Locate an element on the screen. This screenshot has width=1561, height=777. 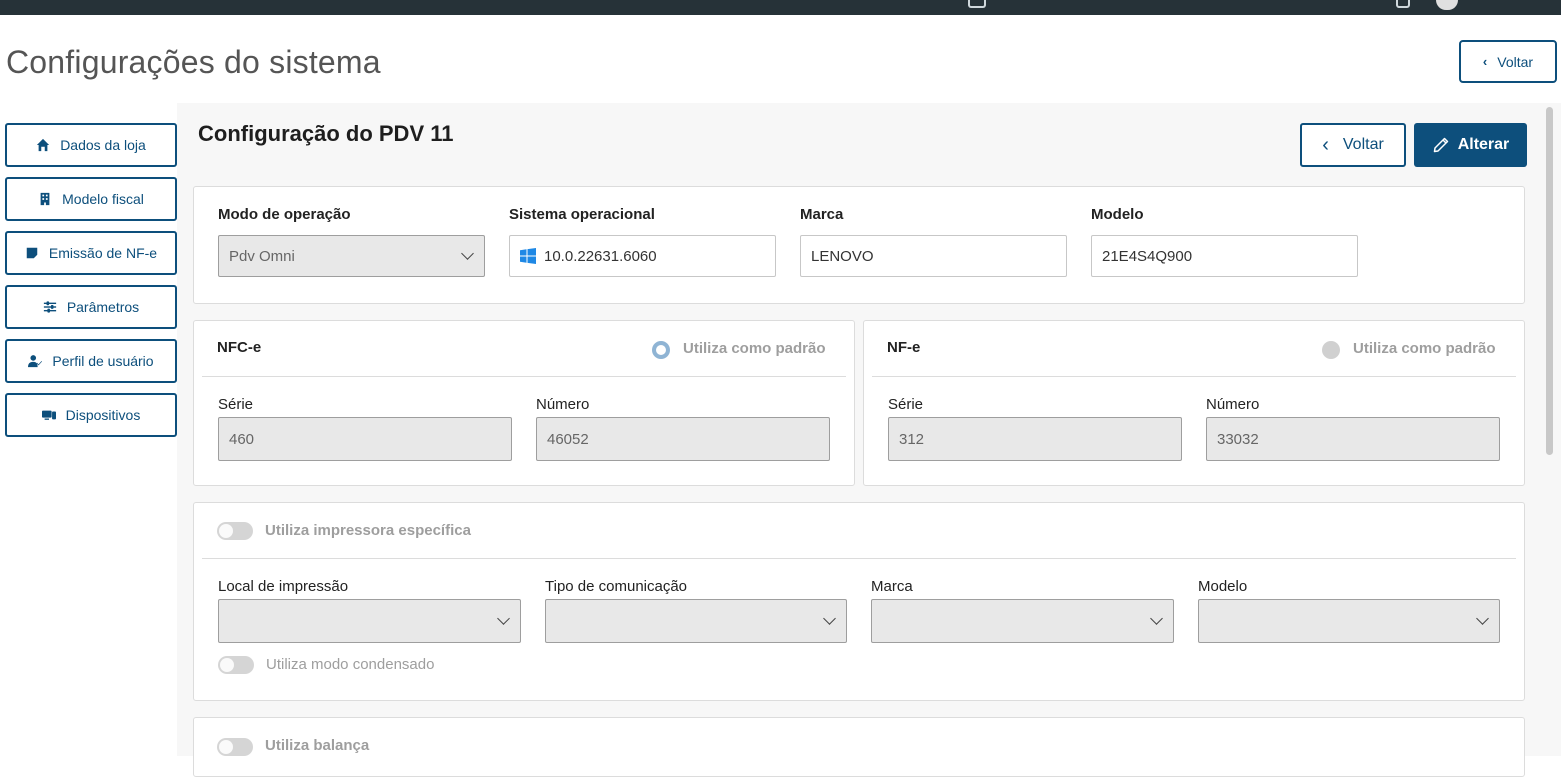
section-back-label: Voltar is located at coordinates (1363, 144).